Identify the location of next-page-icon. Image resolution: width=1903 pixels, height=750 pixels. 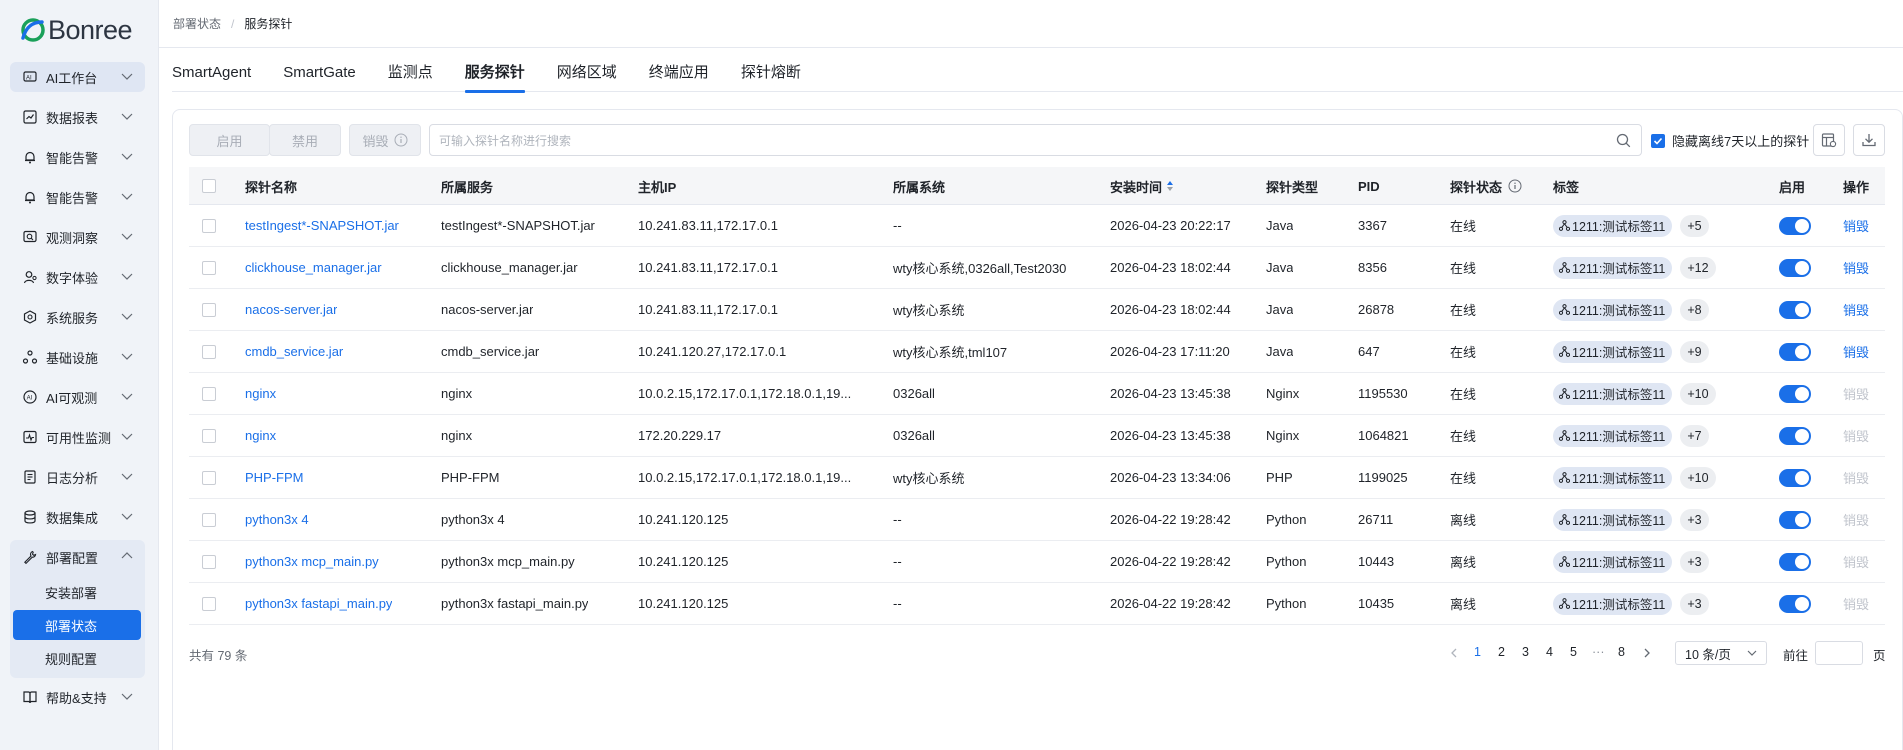
(1647, 653).